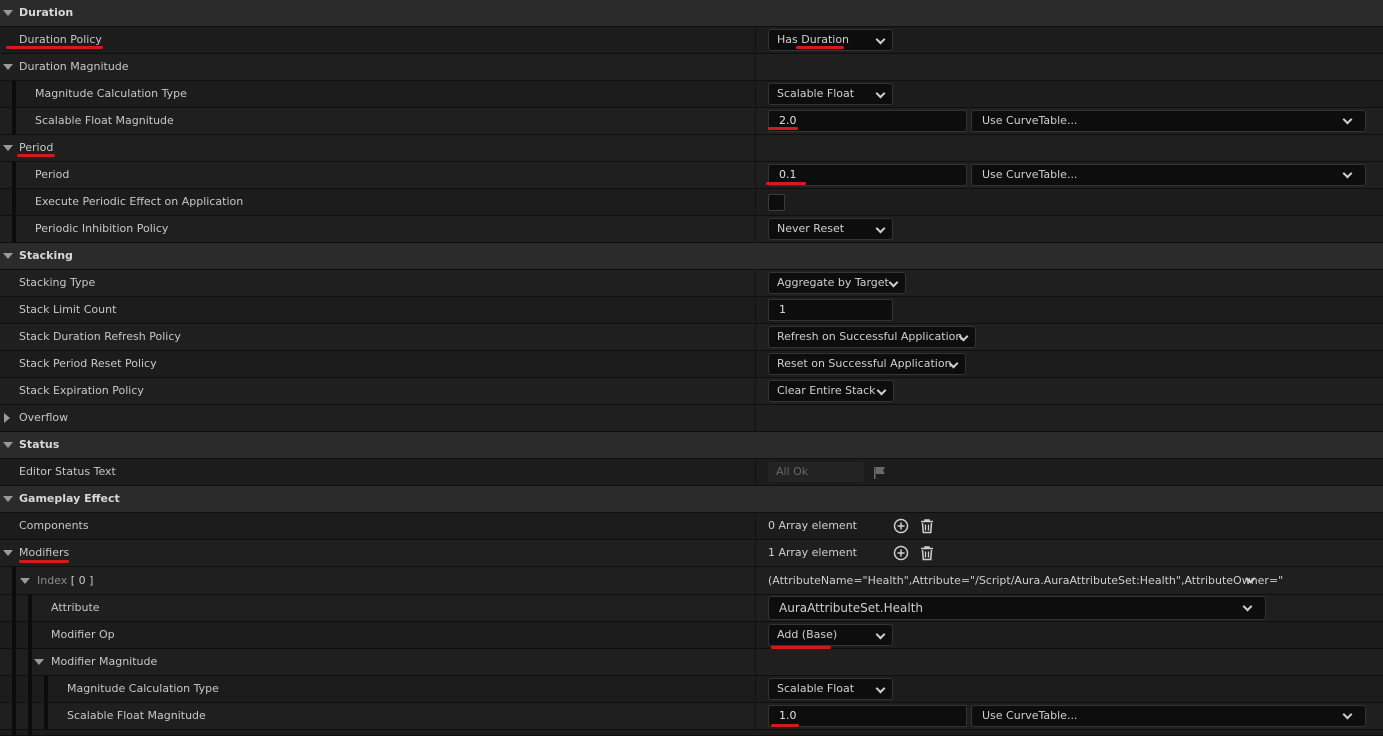  I want to click on group-period: Period, so click(691, 148).